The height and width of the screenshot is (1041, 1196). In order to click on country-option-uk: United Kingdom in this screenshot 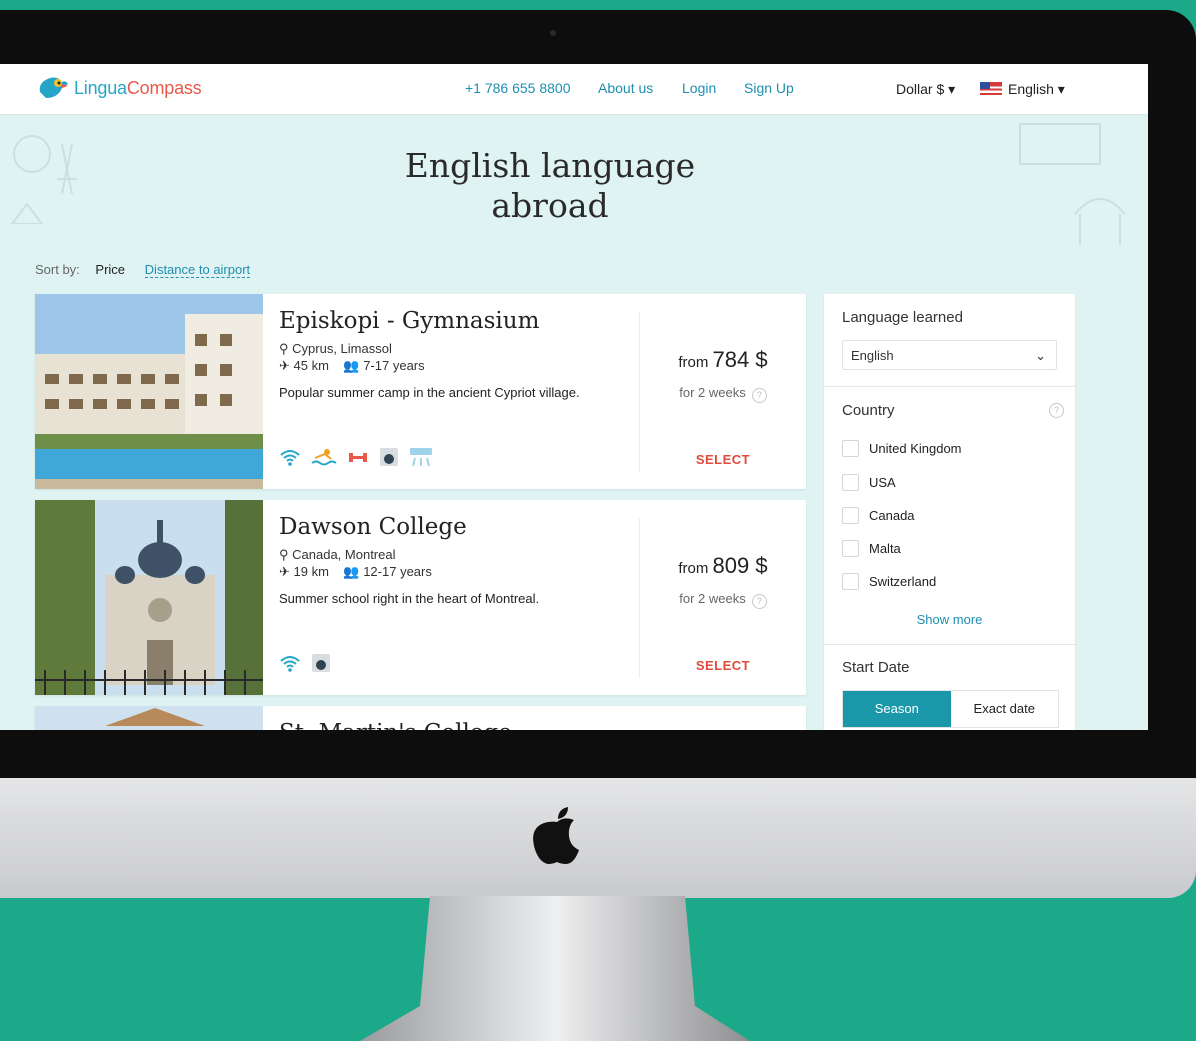, I will do `click(902, 448)`.